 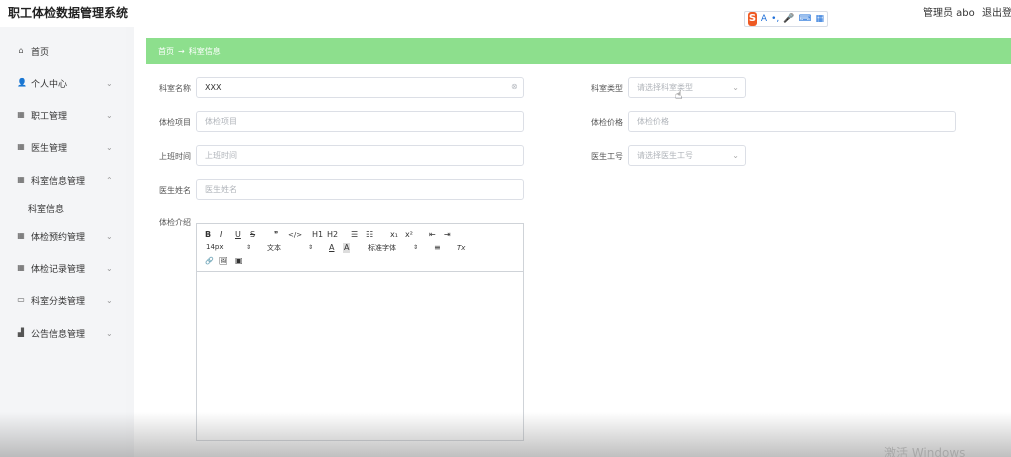 What do you see at coordinates (360, 356) in the screenshot?
I see `editor-content-area` at bounding box center [360, 356].